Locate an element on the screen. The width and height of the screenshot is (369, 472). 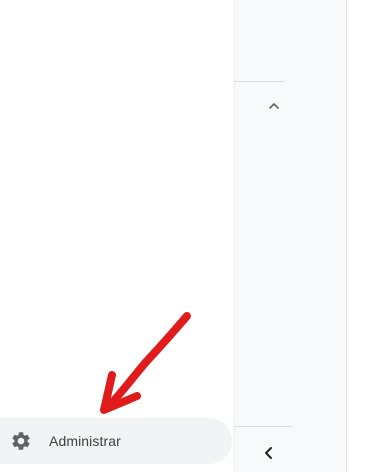
back-button is located at coordinates (269, 453).